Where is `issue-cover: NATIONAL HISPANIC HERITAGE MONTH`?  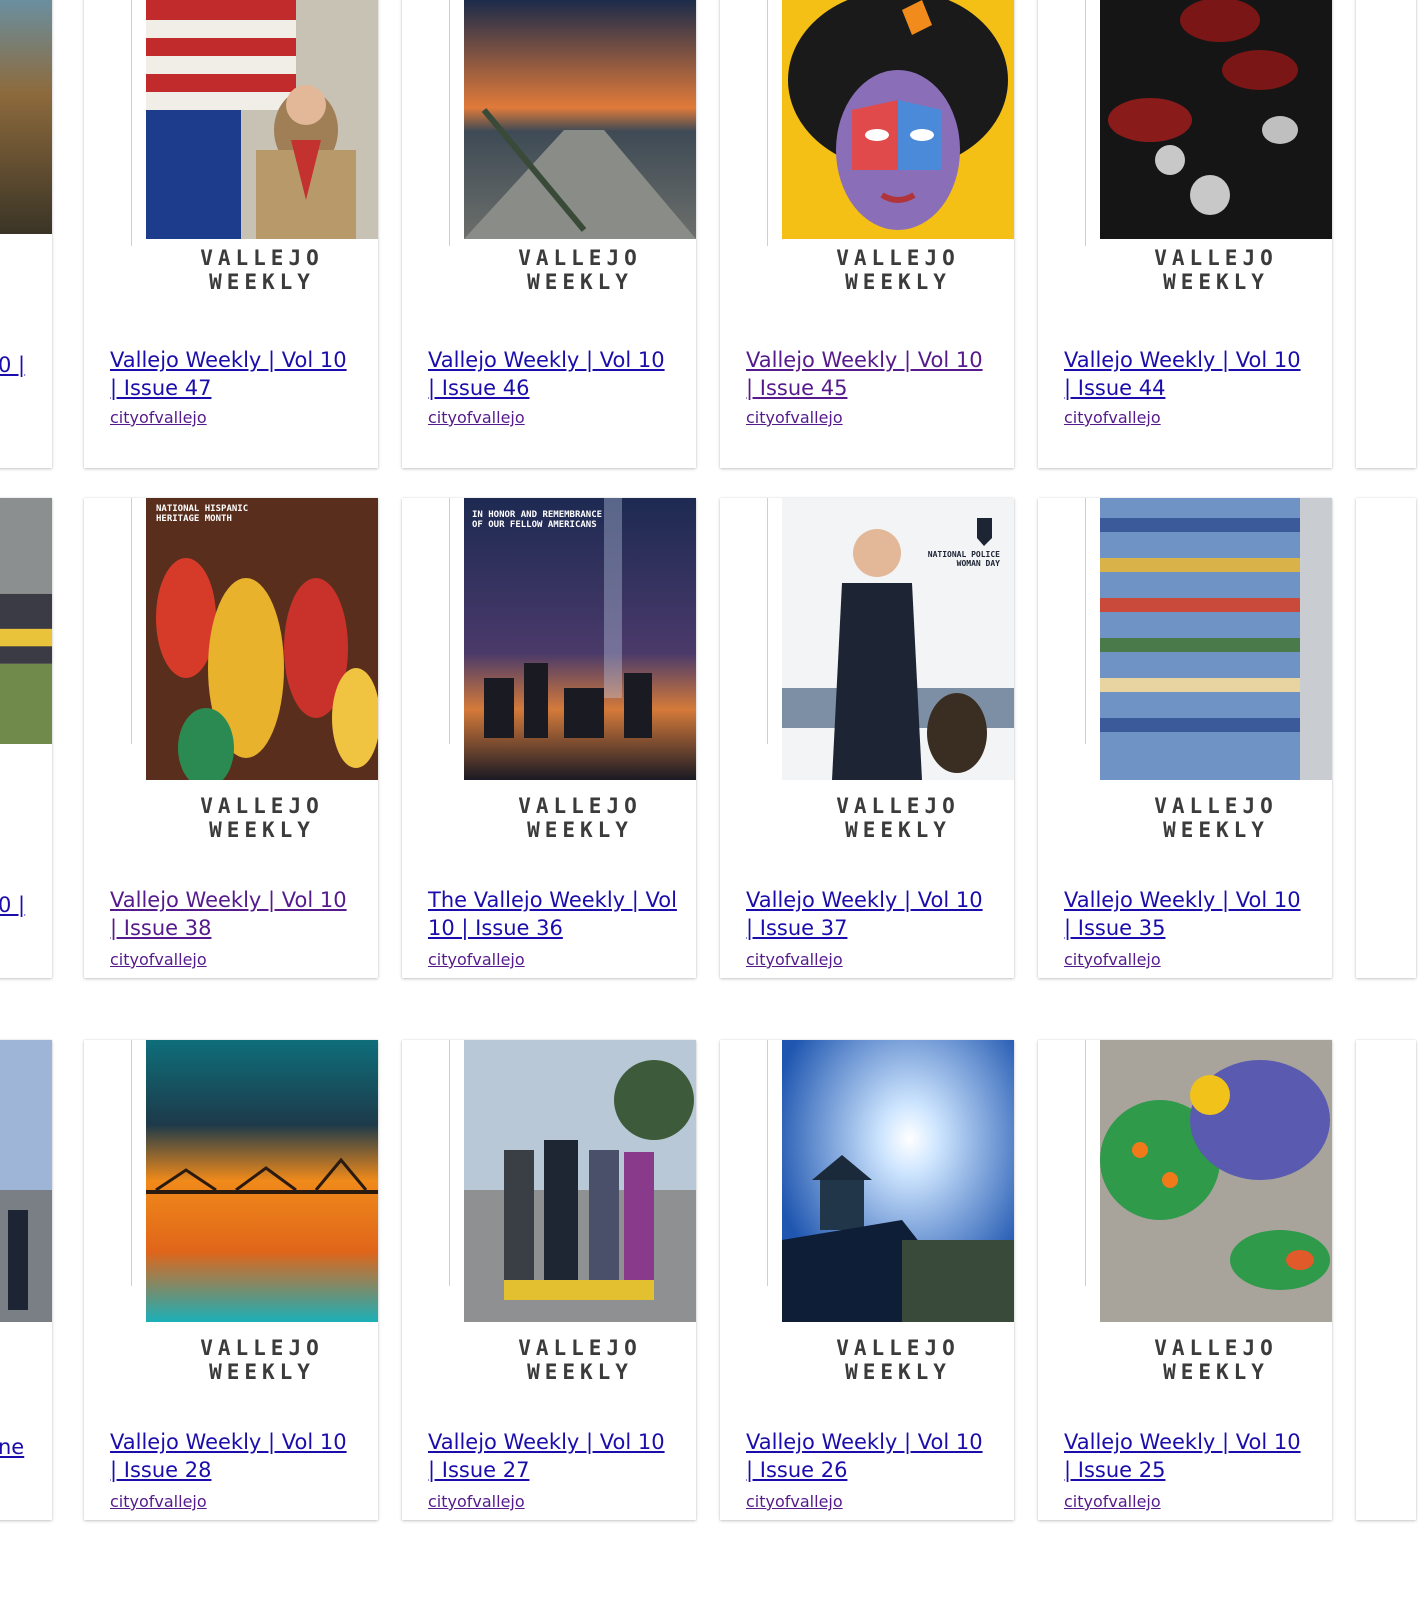
issue-cover: NATIONAL HISPANIC HERITAGE MONTH is located at coordinates (231, 639).